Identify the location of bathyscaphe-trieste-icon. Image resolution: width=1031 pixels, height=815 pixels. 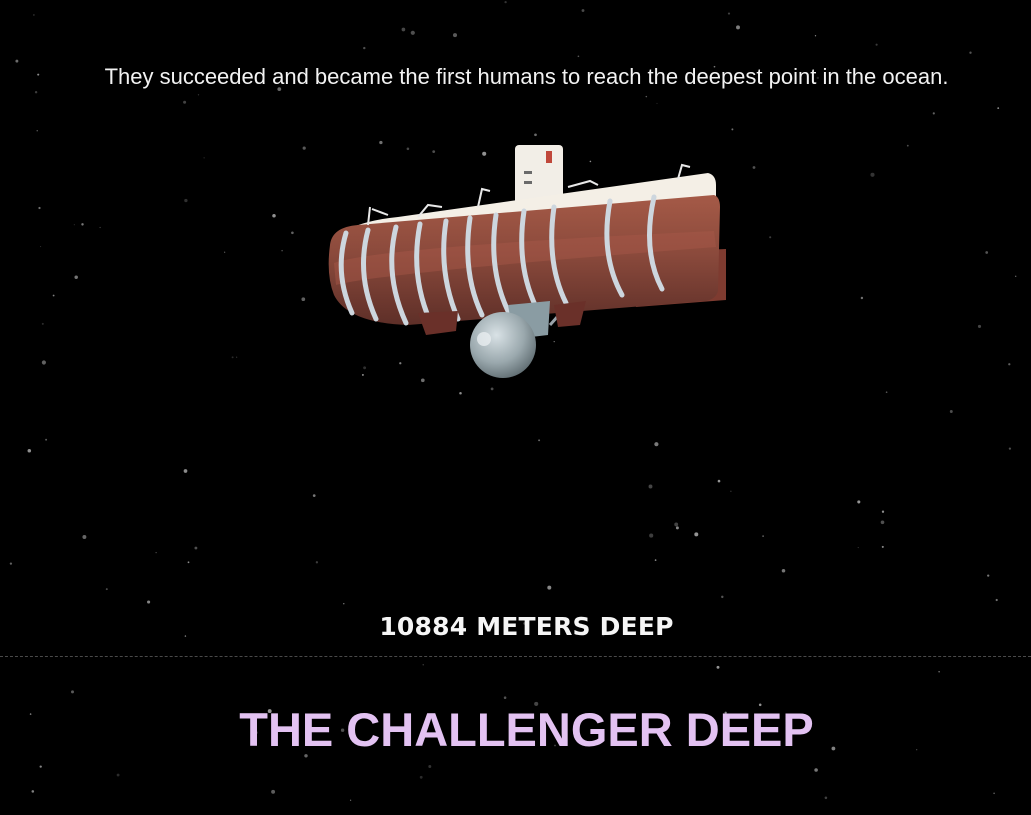
(527, 261).